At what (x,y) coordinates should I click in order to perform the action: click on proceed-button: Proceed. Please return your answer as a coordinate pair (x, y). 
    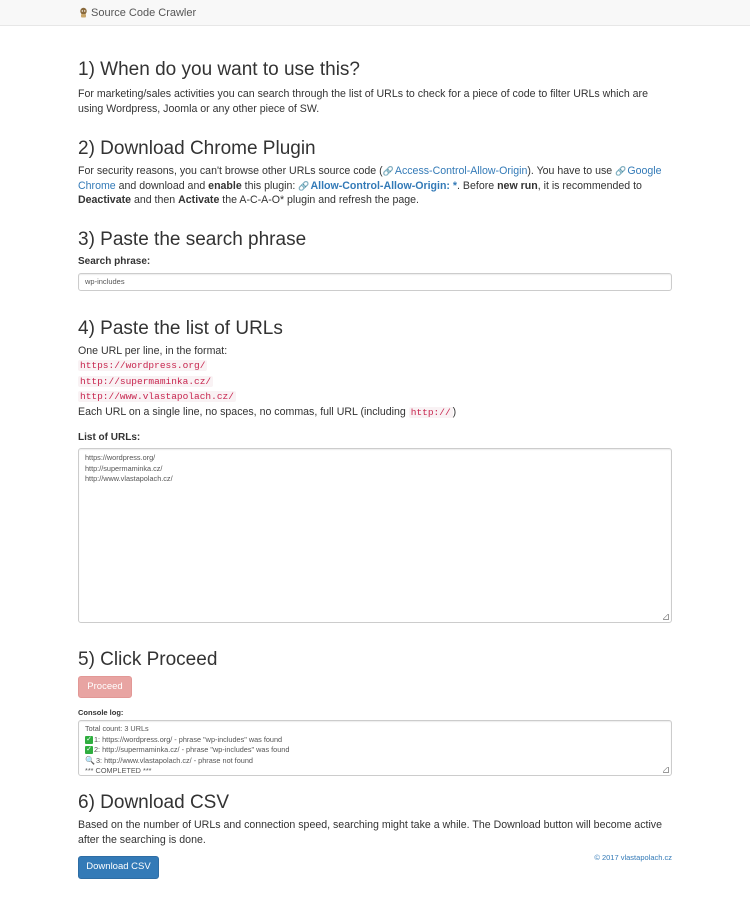
    Looking at the image, I should click on (105, 687).